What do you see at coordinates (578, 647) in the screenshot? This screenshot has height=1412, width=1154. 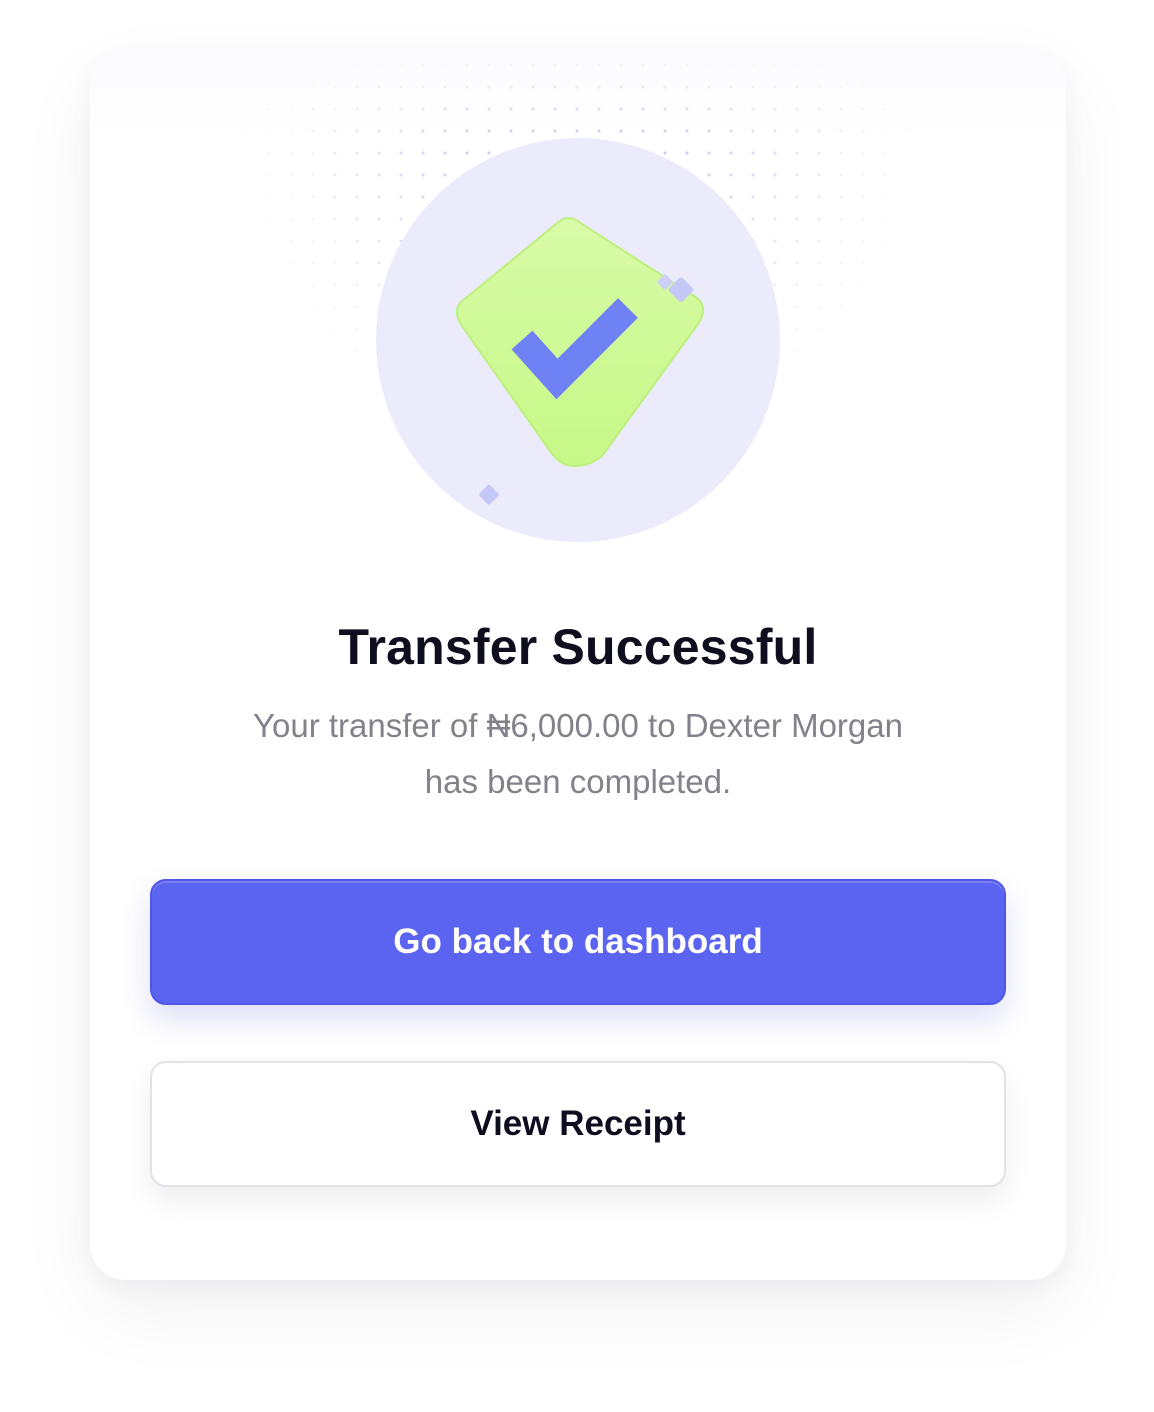 I see `page-title: Transfer Successful` at bounding box center [578, 647].